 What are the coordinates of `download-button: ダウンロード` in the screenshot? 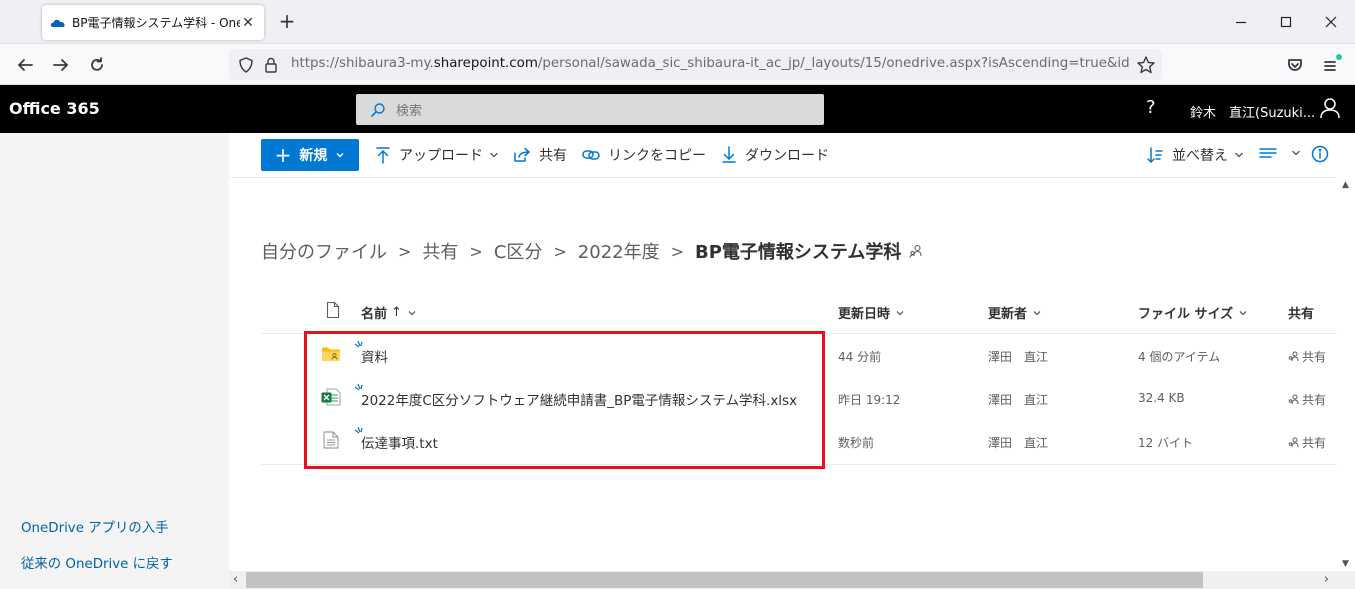 It's located at (775, 155).